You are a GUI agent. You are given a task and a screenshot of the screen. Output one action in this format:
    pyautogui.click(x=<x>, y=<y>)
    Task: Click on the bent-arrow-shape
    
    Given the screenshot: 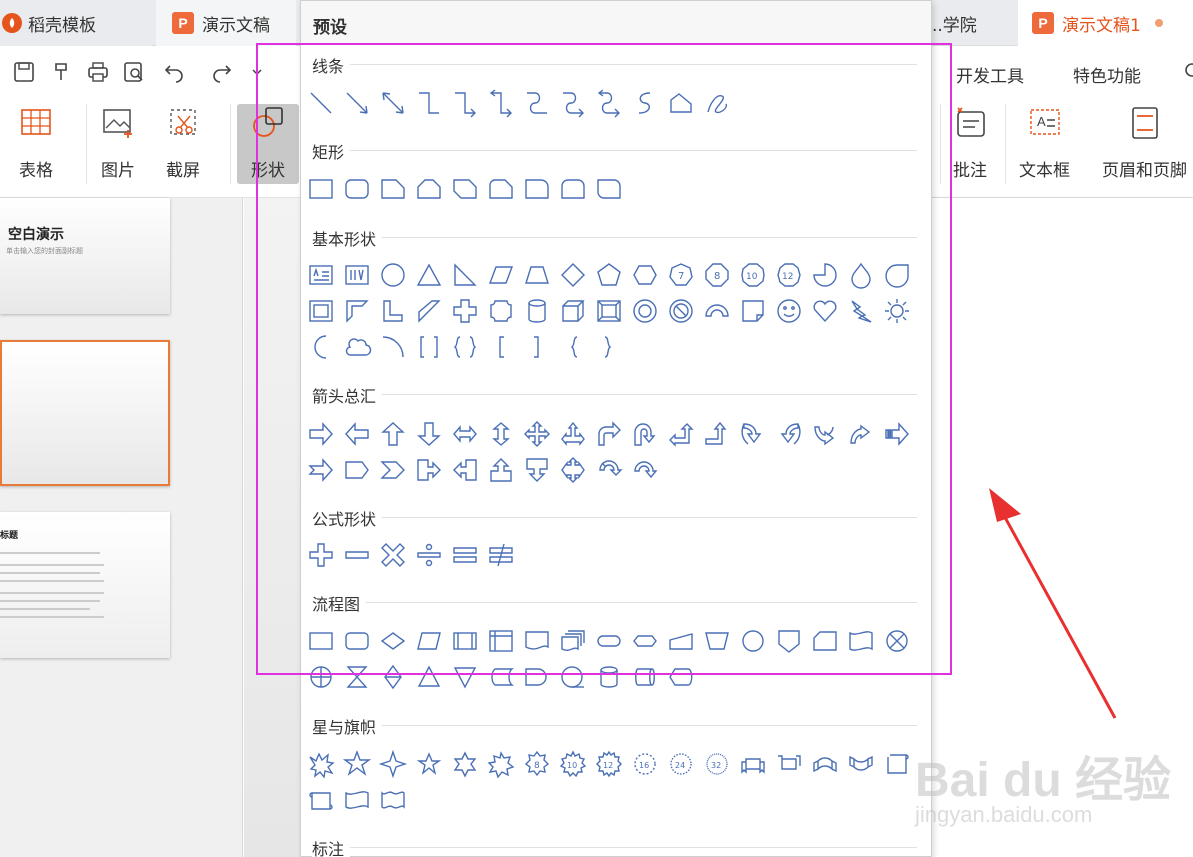 What is the action you would take?
    pyautogui.click(x=609, y=434)
    